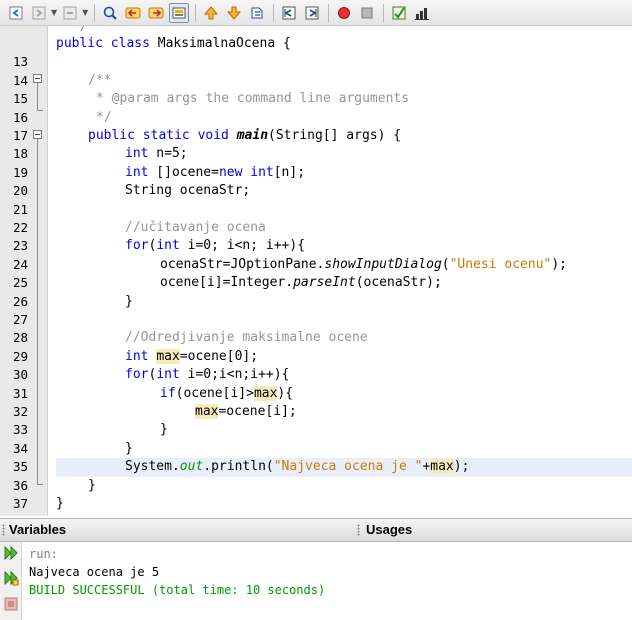  Describe the element at coordinates (316, 126) in the screenshot. I see `code-line: 17 */` at that location.